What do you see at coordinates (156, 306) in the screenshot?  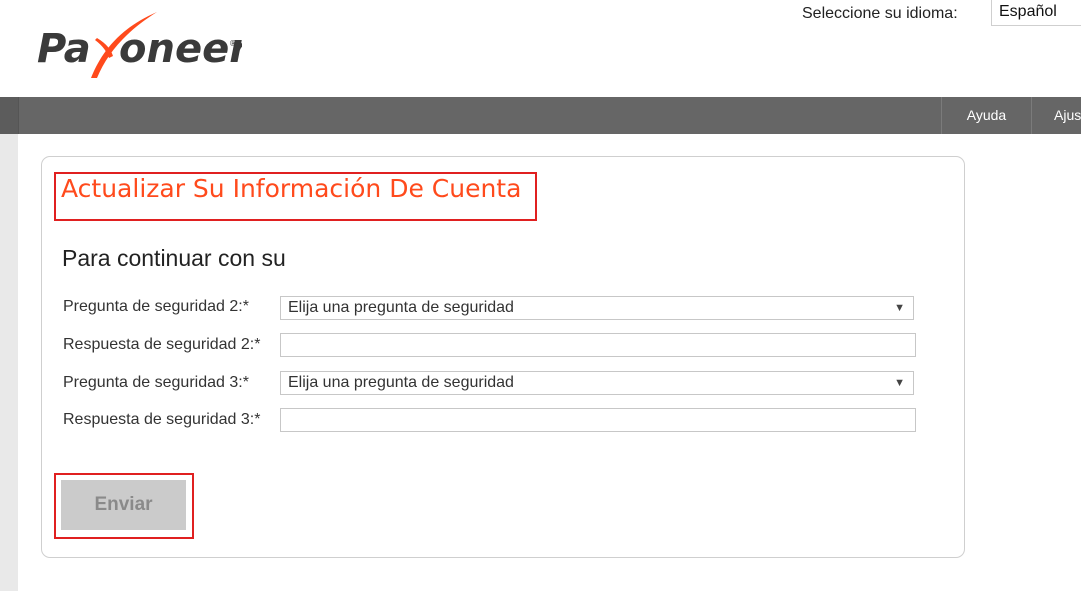 I see `security-question-2-label: Pregunta de seguridad 2:*` at bounding box center [156, 306].